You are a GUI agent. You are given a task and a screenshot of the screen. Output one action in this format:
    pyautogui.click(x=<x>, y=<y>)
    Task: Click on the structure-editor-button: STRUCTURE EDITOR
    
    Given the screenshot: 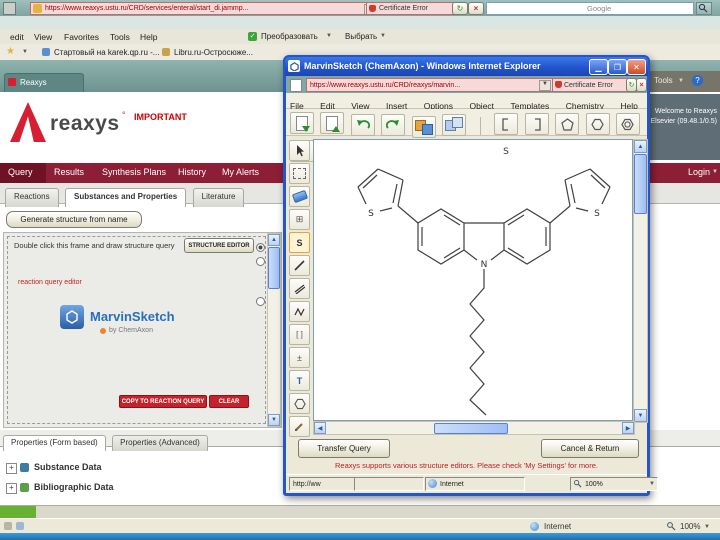 What is the action you would take?
    pyautogui.click(x=219, y=245)
    